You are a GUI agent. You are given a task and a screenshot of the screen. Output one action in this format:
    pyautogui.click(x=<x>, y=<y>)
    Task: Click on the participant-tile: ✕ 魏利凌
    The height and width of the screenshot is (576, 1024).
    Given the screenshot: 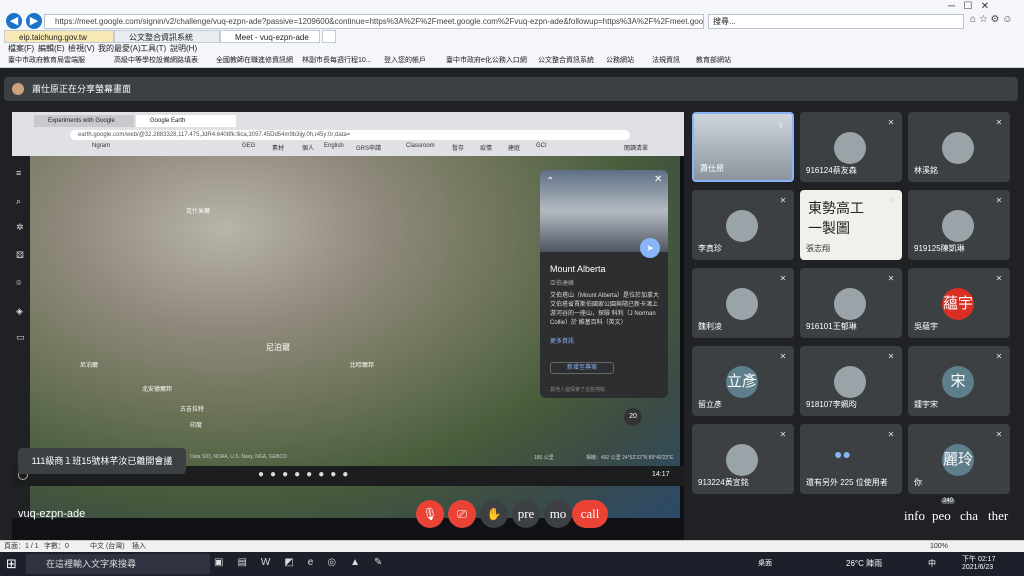 What is the action you would take?
    pyautogui.click(x=743, y=303)
    